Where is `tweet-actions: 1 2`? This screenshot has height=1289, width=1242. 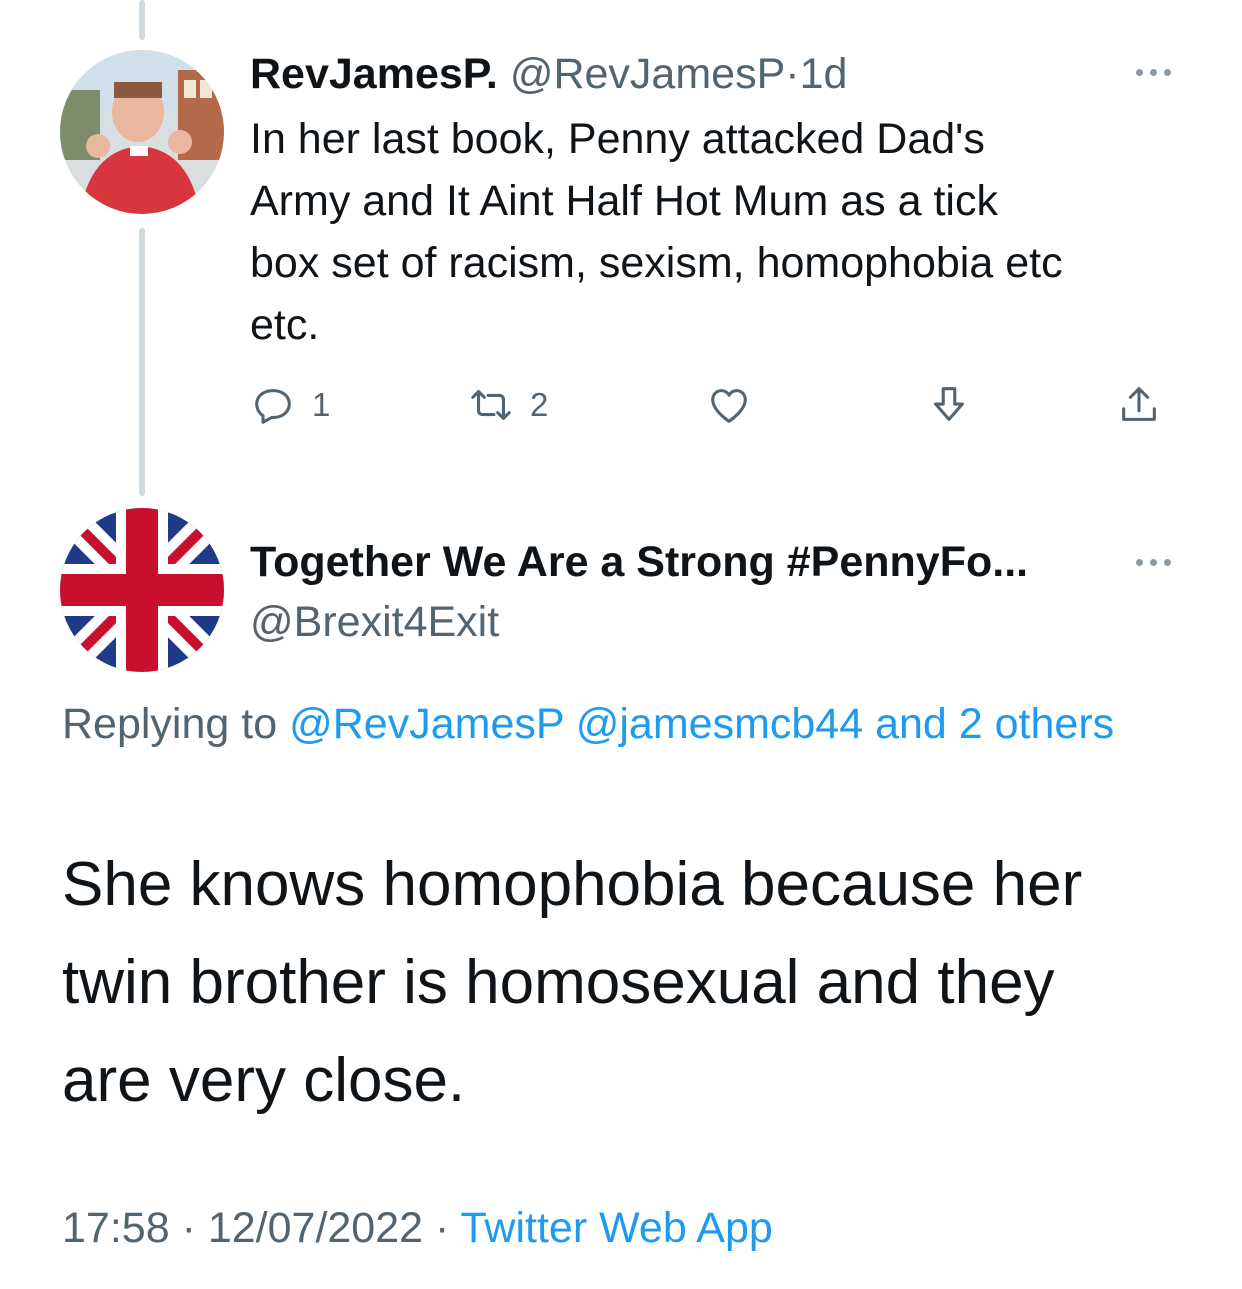 tweet-actions: 1 2 is located at coordinates (710, 405).